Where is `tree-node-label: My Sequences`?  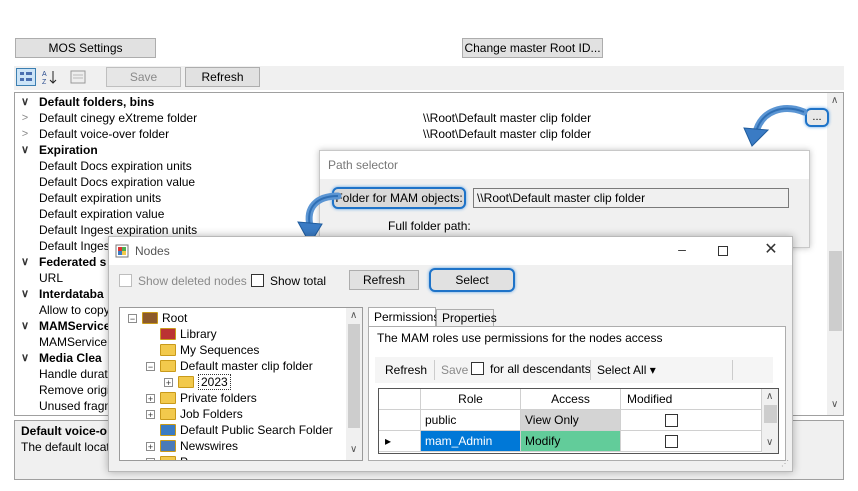
tree-node-label: My Sequences is located at coordinates (220, 350).